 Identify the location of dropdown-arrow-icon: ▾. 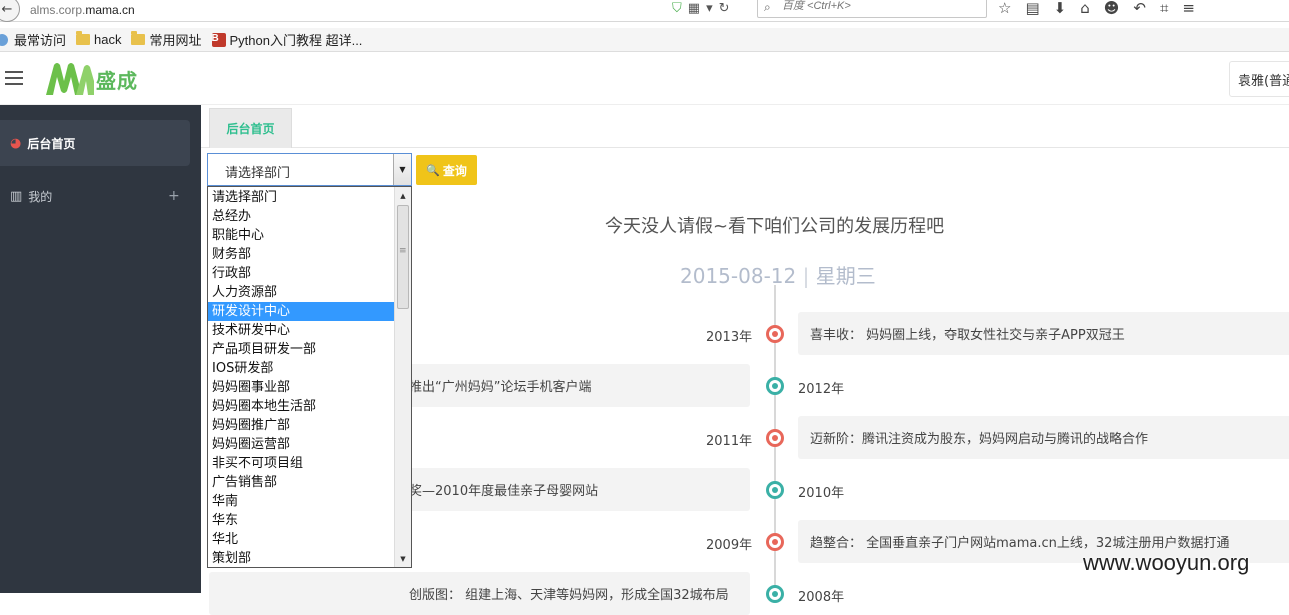
(709, 8).